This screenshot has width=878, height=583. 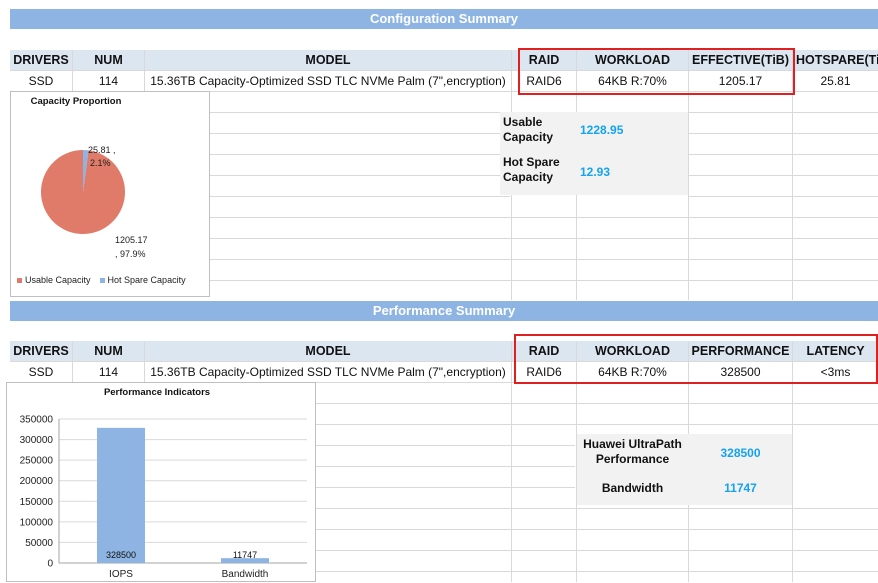 What do you see at coordinates (108, 351) in the screenshot?
I see `perf-header-num: NUM` at bounding box center [108, 351].